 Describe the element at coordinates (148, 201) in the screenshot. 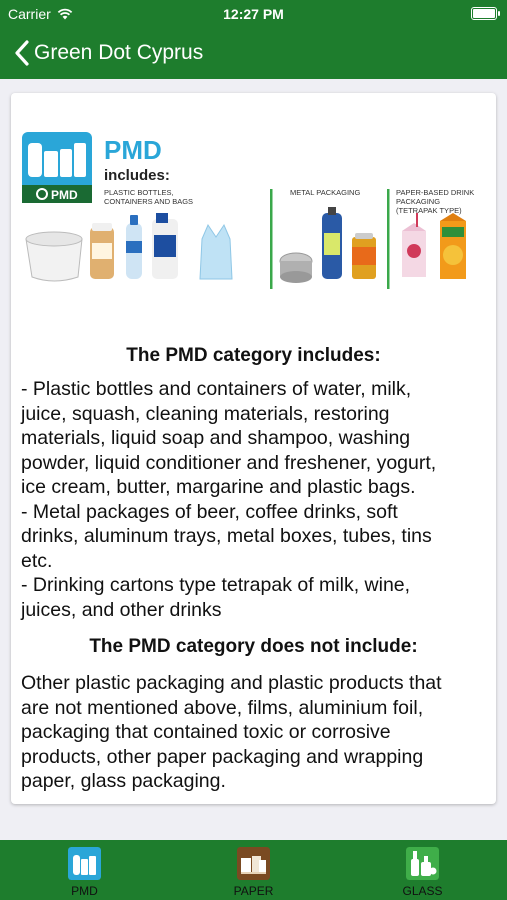

I see `svg-text: CONTAINERS AND BAGS` at that location.